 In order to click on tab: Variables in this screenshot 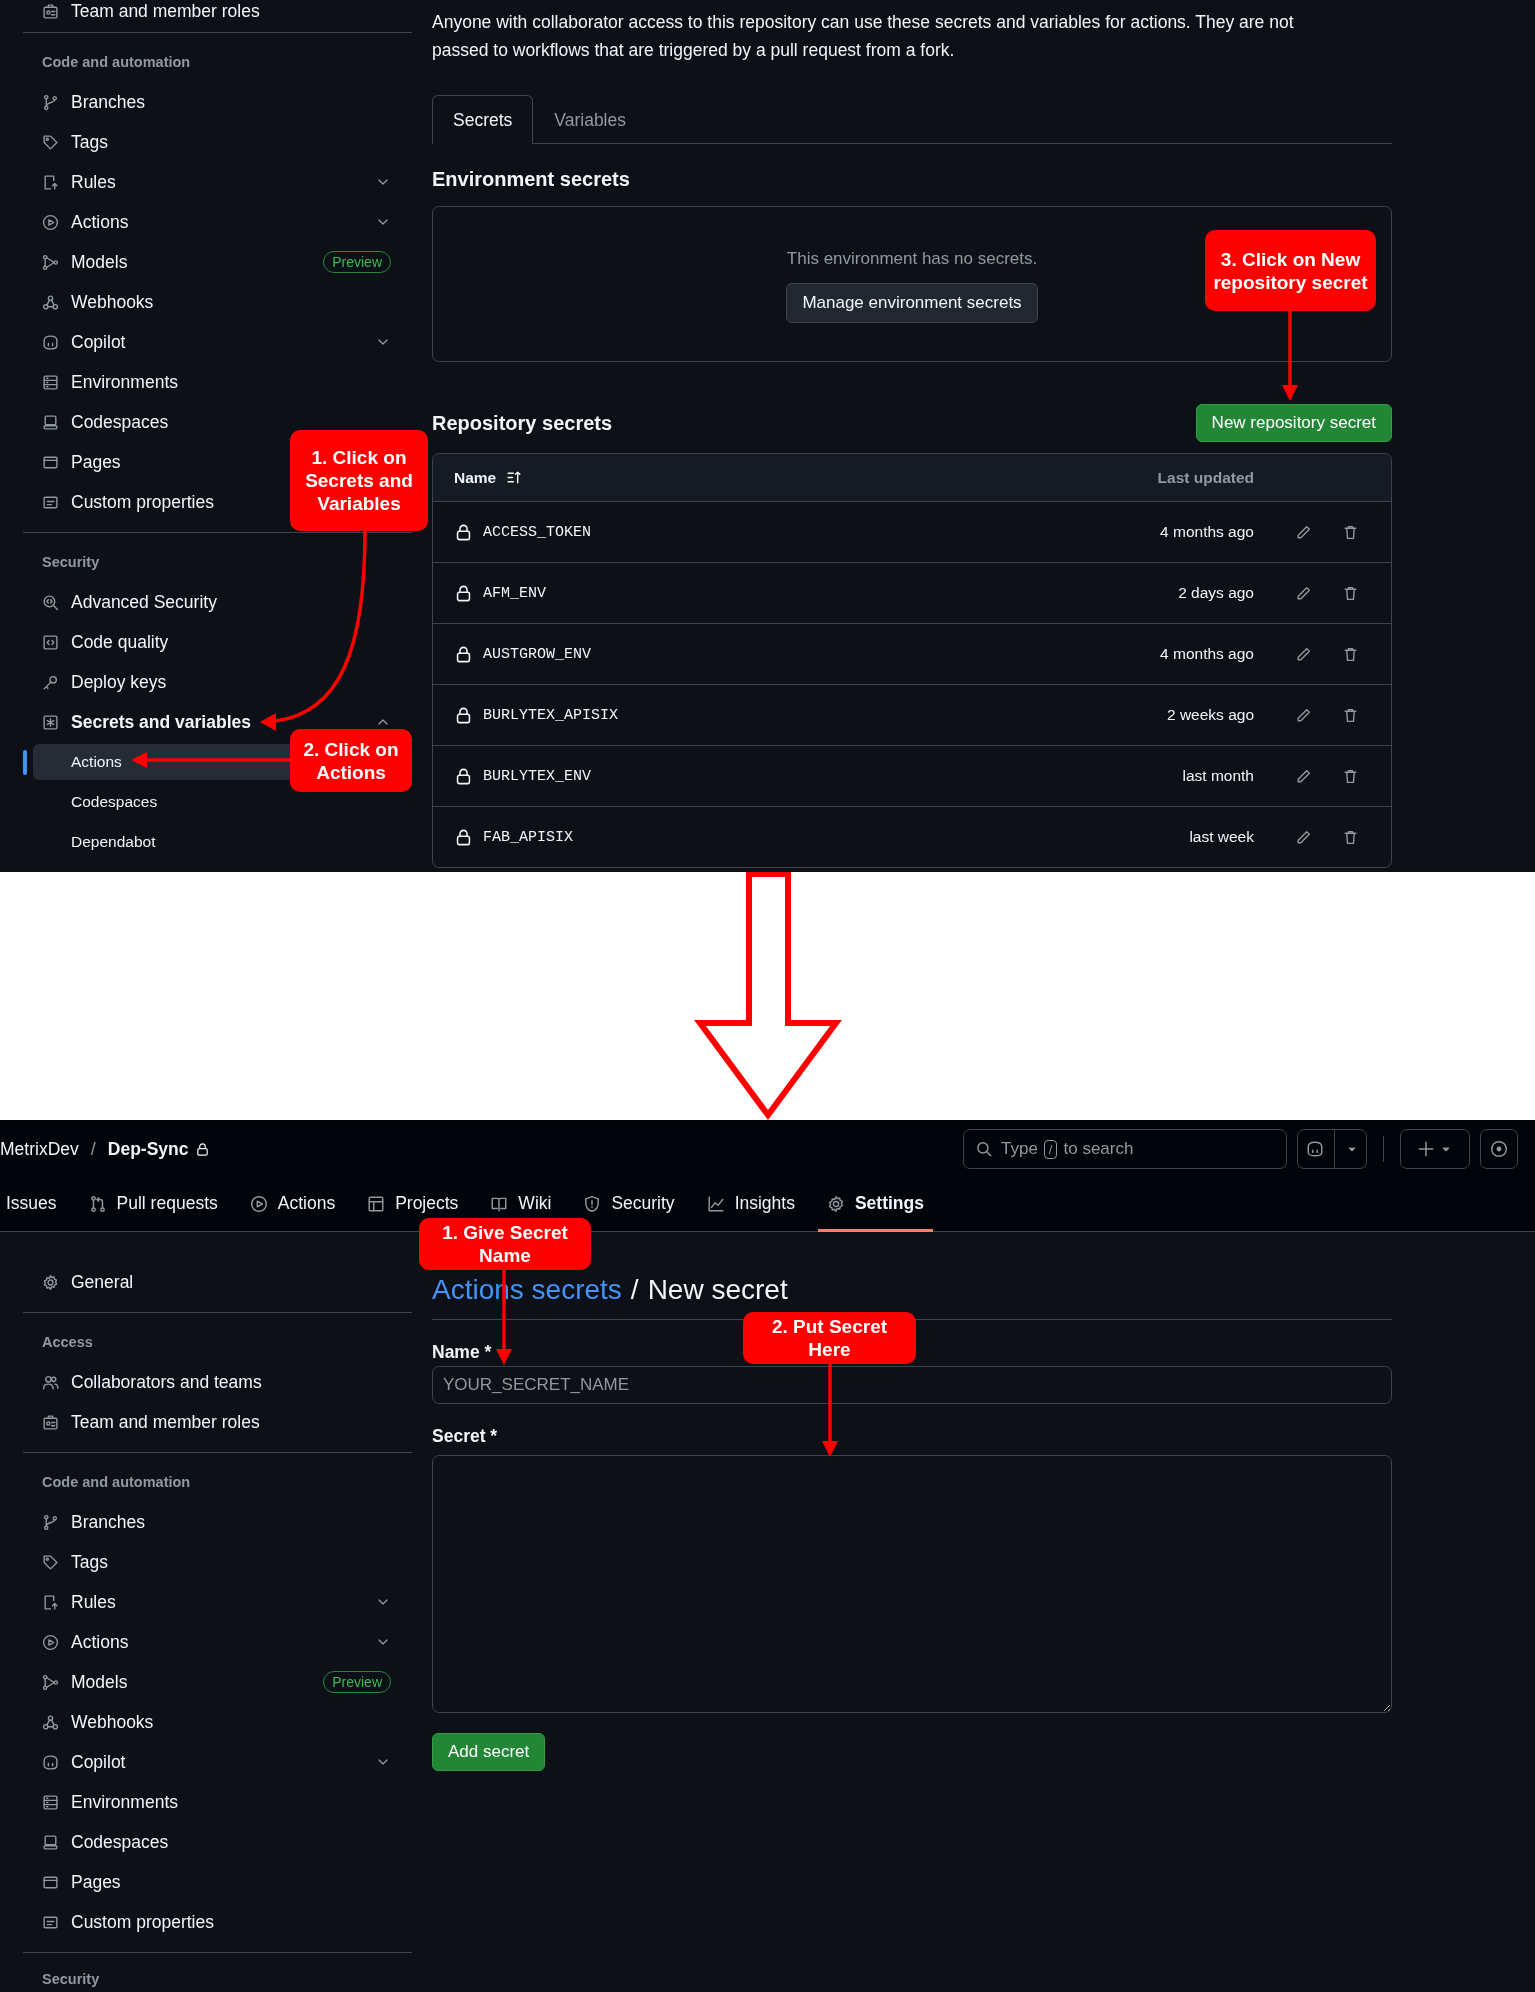, I will do `click(590, 119)`.